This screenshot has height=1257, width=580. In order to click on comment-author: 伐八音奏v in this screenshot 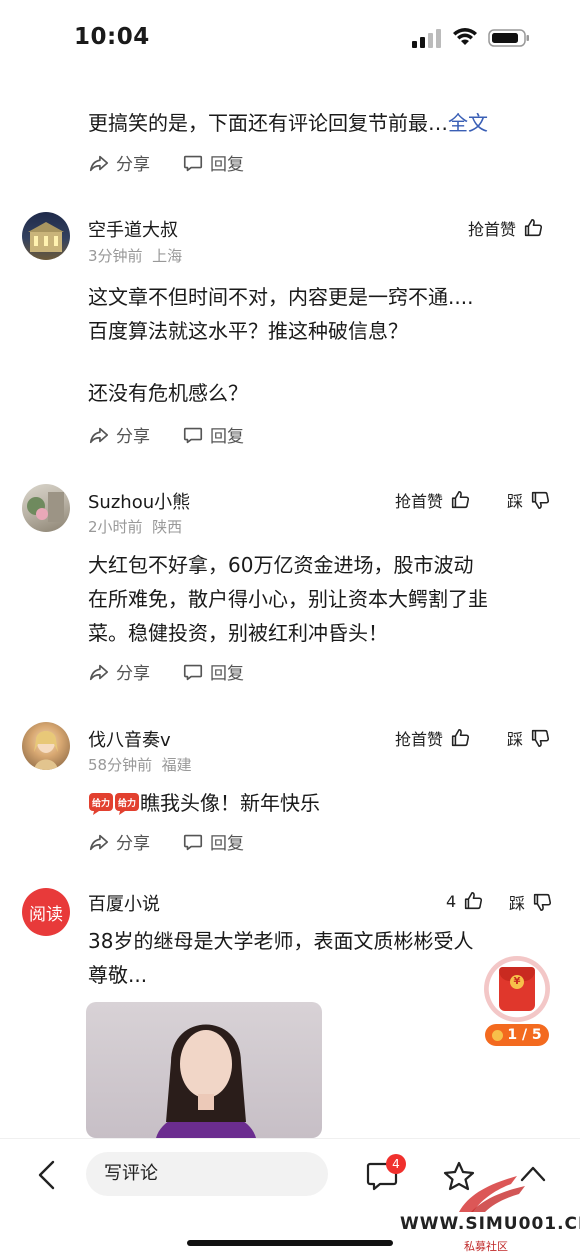, I will do `click(129, 739)`.